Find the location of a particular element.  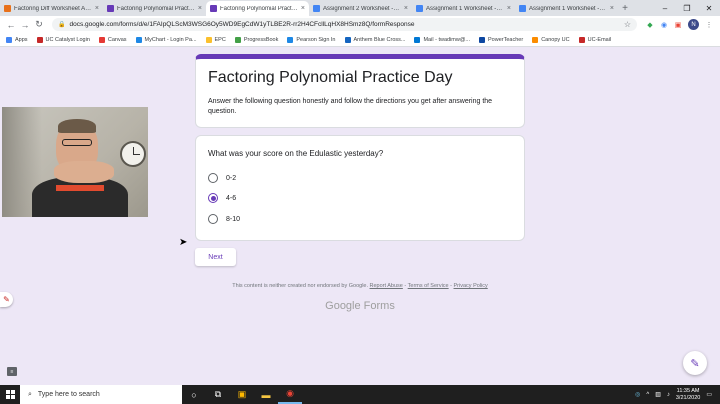

radio-option: 8-10 is located at coordinates (224, 219).